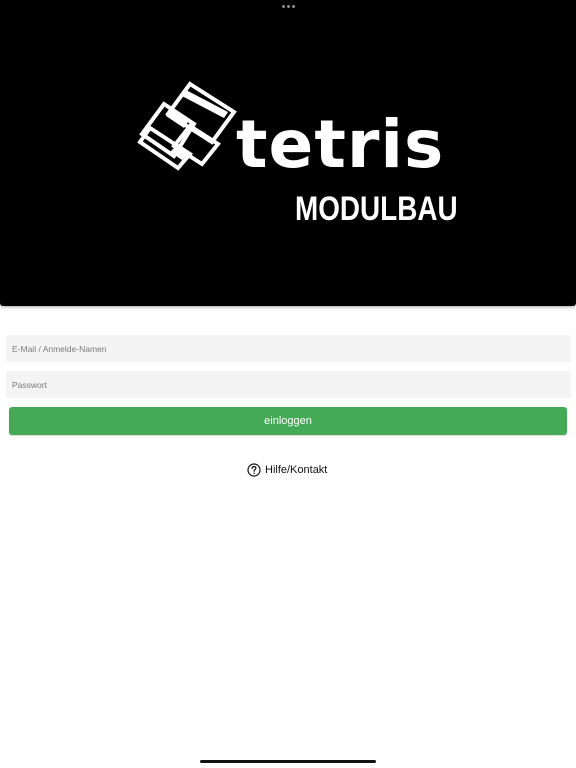 Image resolution: width=576 pixels, height=768 pixels. Describe the element at coordinates (288, 761) in the screenshot. I see `home-indicator` at that location.